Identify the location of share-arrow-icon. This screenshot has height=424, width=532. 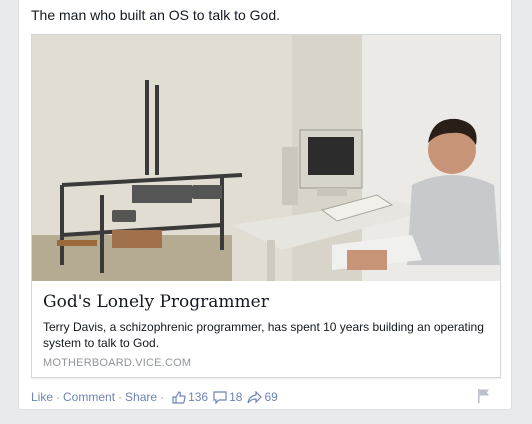
(255, 396).